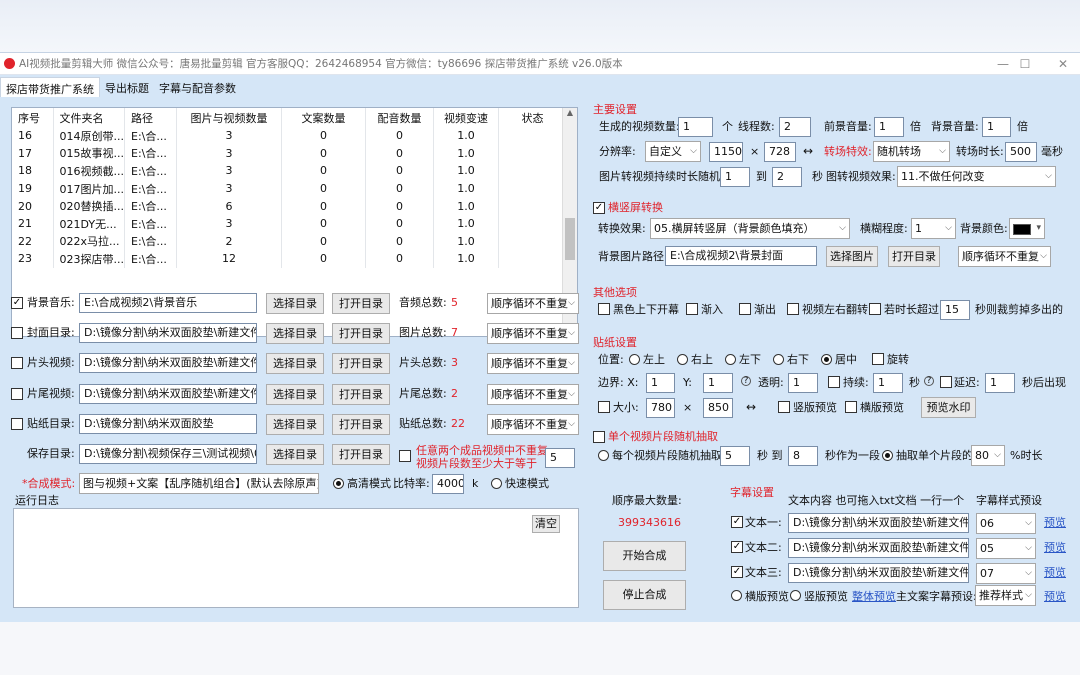 The width and height of the screenshot is (1080, 675). I want to click on width-field: 1150, so click(726, 152).